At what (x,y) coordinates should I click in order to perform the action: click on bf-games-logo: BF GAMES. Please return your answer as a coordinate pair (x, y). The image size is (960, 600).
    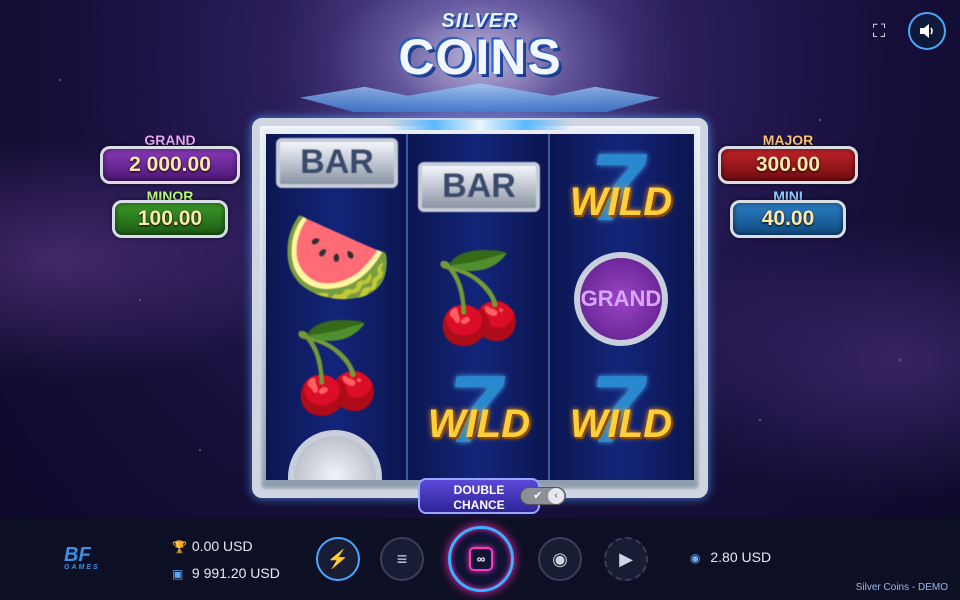
    Looking at the image, I should click on (90, 558).